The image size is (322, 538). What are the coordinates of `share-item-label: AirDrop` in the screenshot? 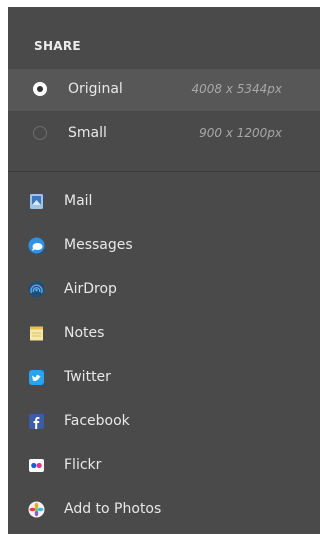 It's located at (90, 289).